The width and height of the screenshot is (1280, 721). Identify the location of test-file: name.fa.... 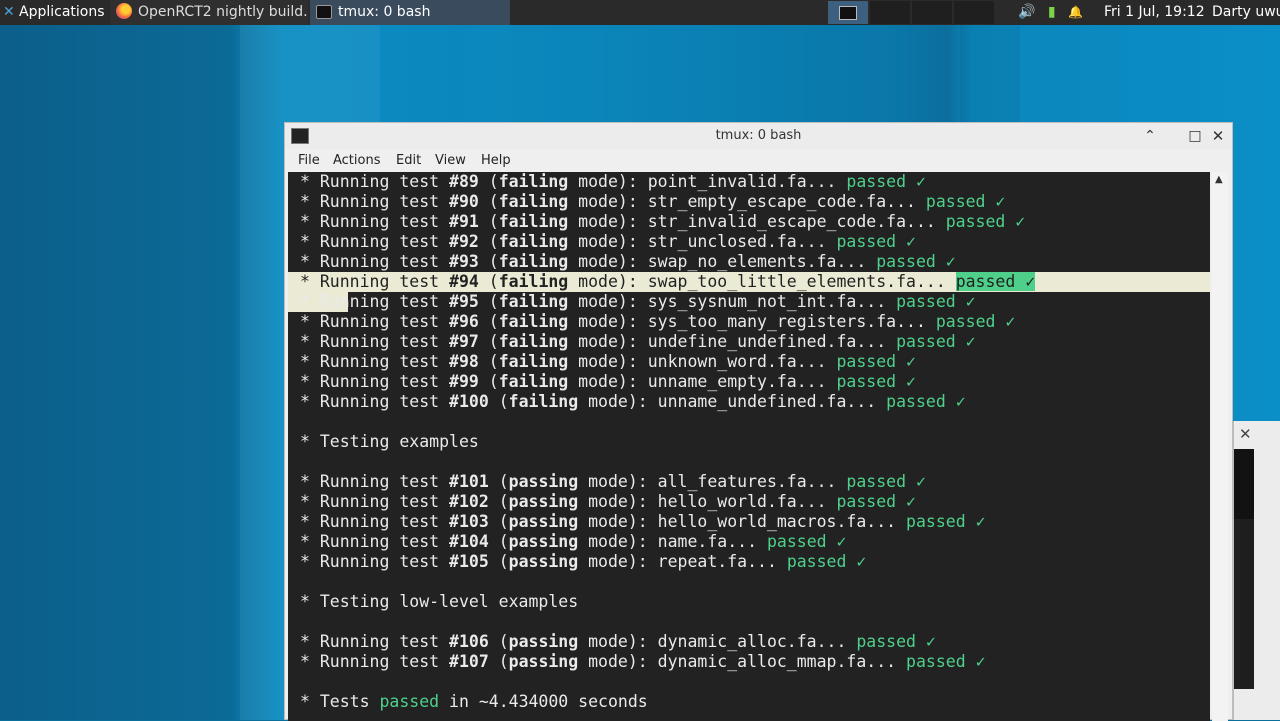
(712, 541).